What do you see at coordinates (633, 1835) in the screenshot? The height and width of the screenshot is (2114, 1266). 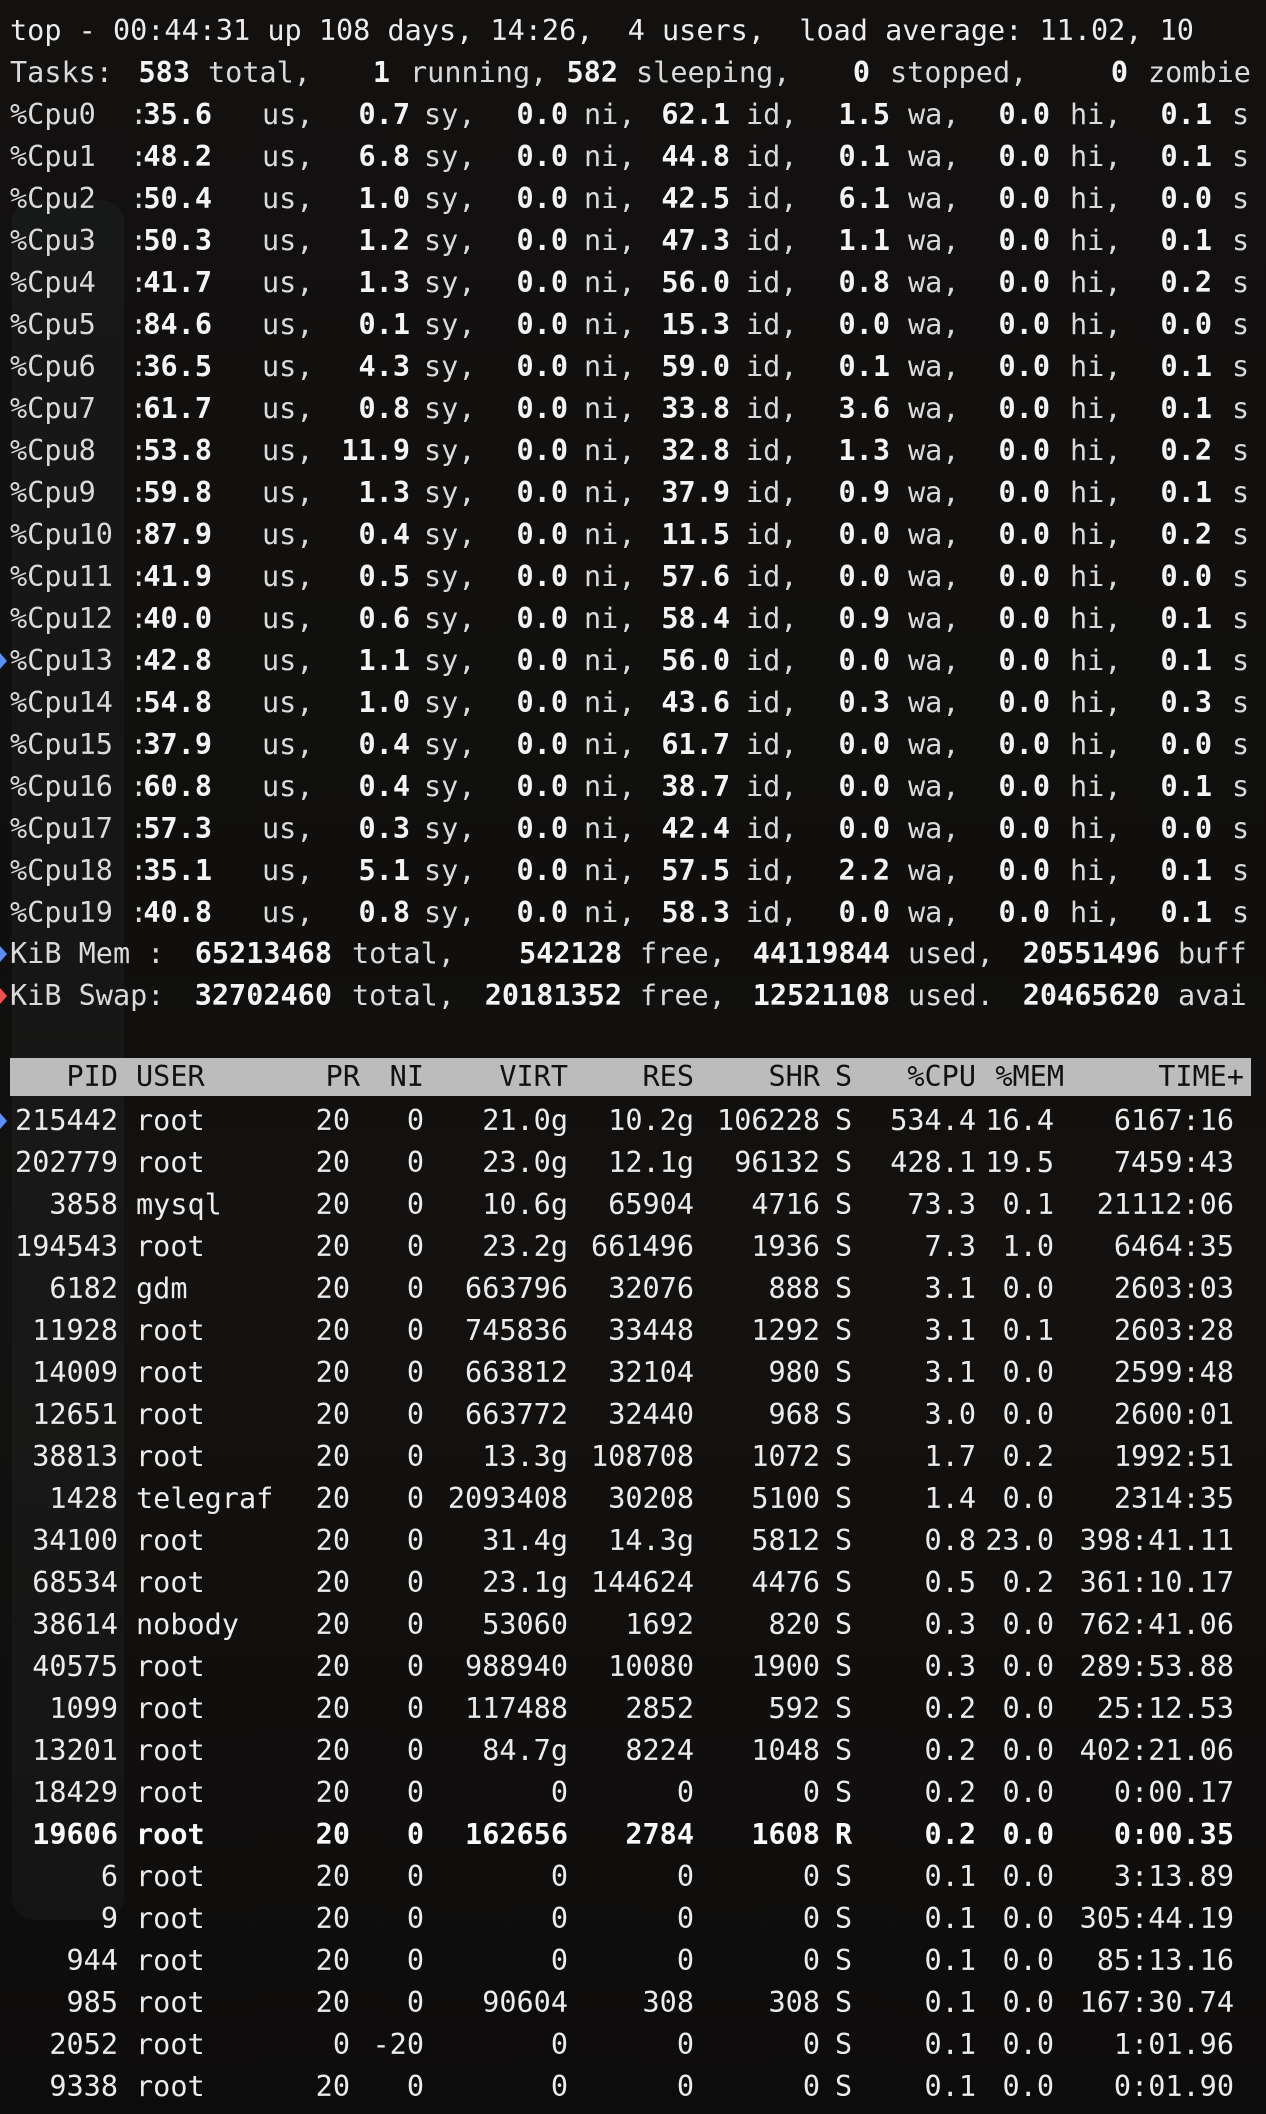 I see `process-row: 19606 root 20 0 162656 2784 1608 R 0.2 0.0 0:00.35` at bounding box center [633, 1835].